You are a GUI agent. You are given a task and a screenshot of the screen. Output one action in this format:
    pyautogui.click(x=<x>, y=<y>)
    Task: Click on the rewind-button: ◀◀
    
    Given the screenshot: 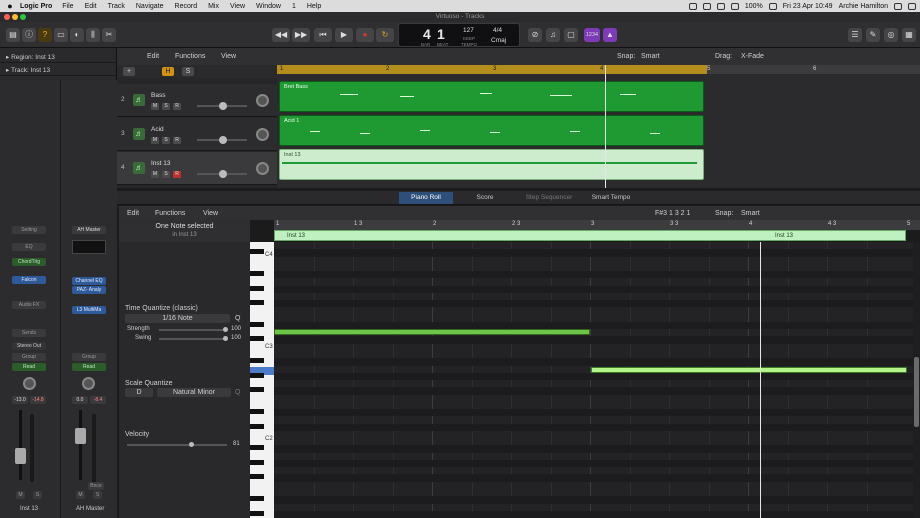 What is the action you would take?
    pyautogui.click(x=281, y=35)
    